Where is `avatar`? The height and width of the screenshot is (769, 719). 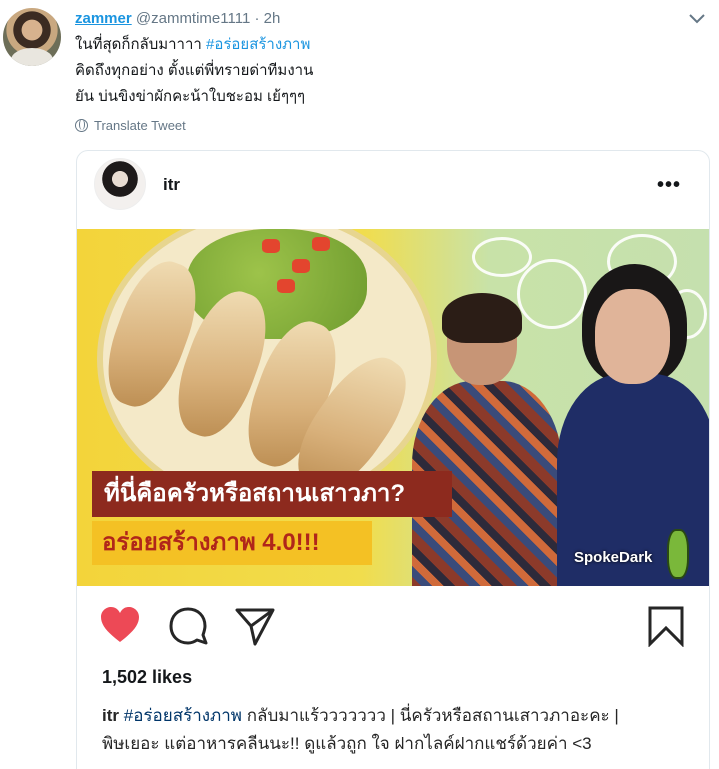 avatar is located at coordinates (32, 37).